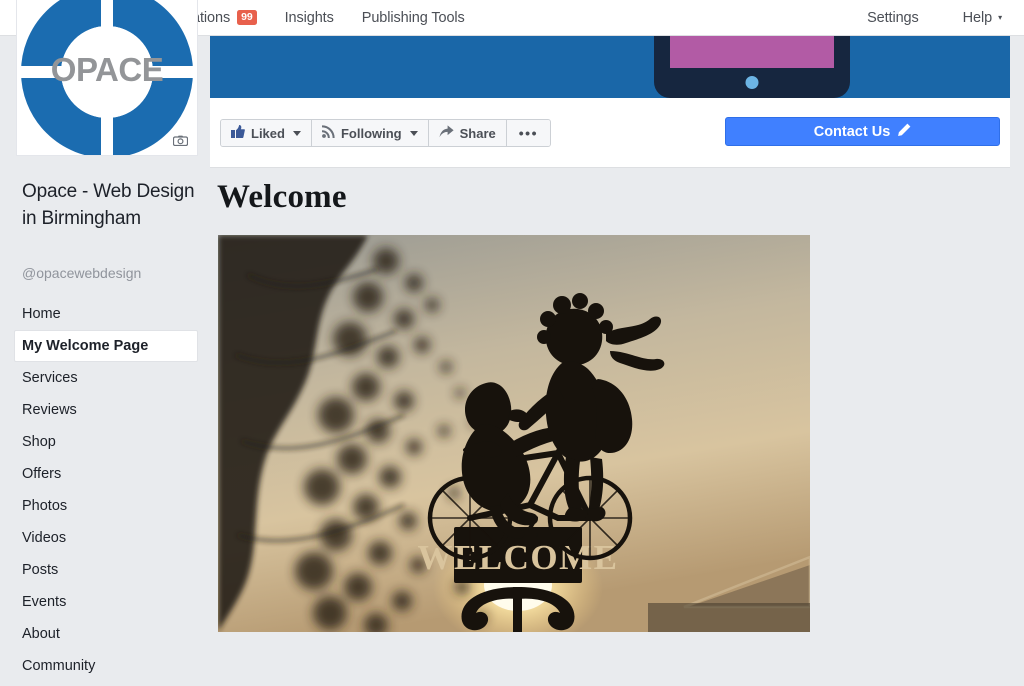 The image size is (1024, 686). What do you see at coordinates (42, 474) in the screenshot?
I see `sidebar-item-label: Offers` at bounding box center [42, 474].